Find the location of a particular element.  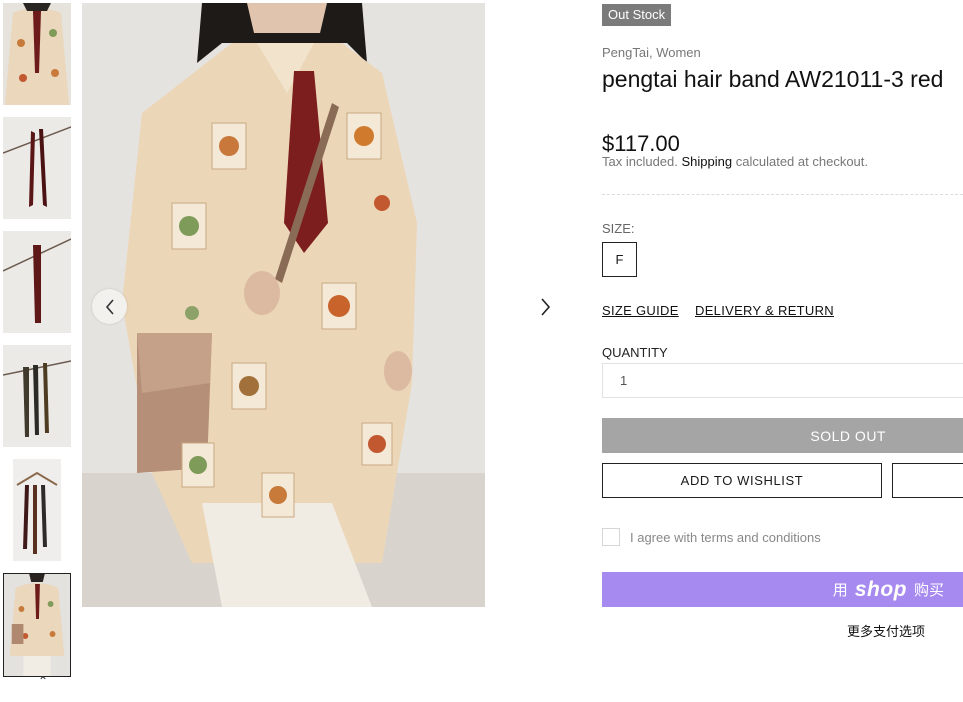

shop-pay-button: 用 shop 购买 is located at coordinates (782, 589).